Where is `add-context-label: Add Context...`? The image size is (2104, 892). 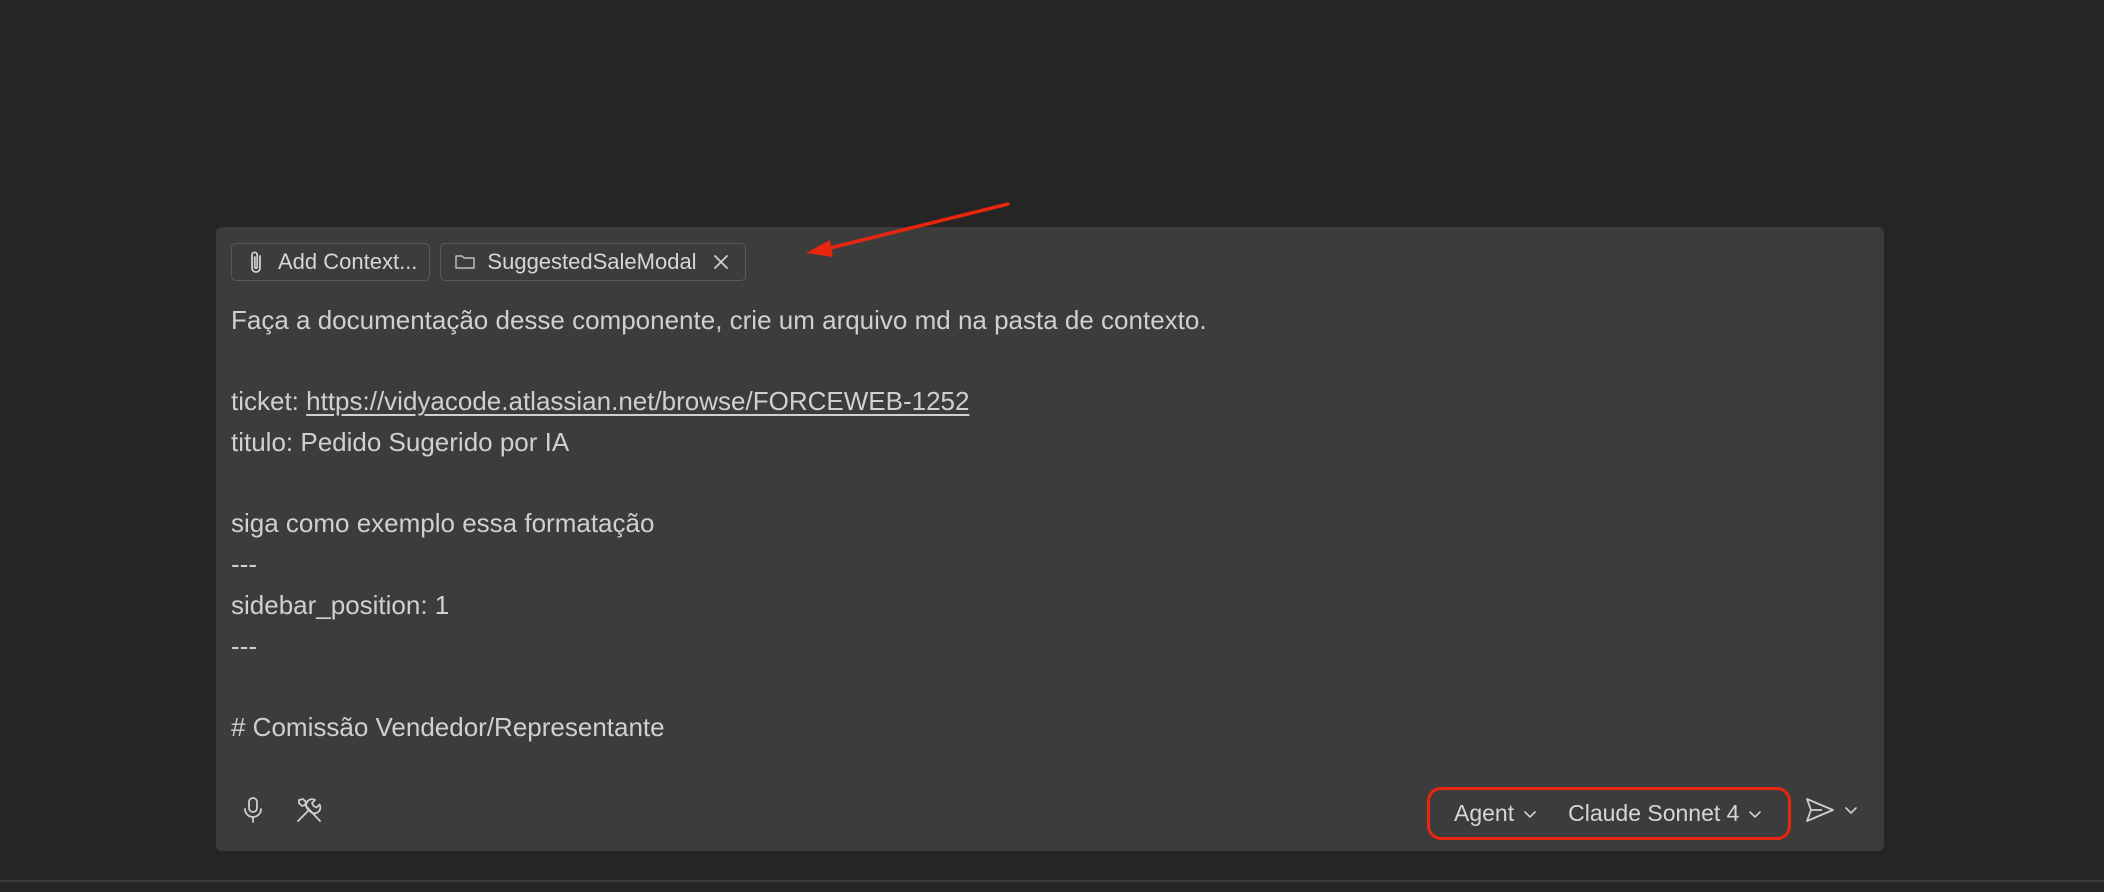 add-context-label: Add Context... is located at coordinates (348, 261).